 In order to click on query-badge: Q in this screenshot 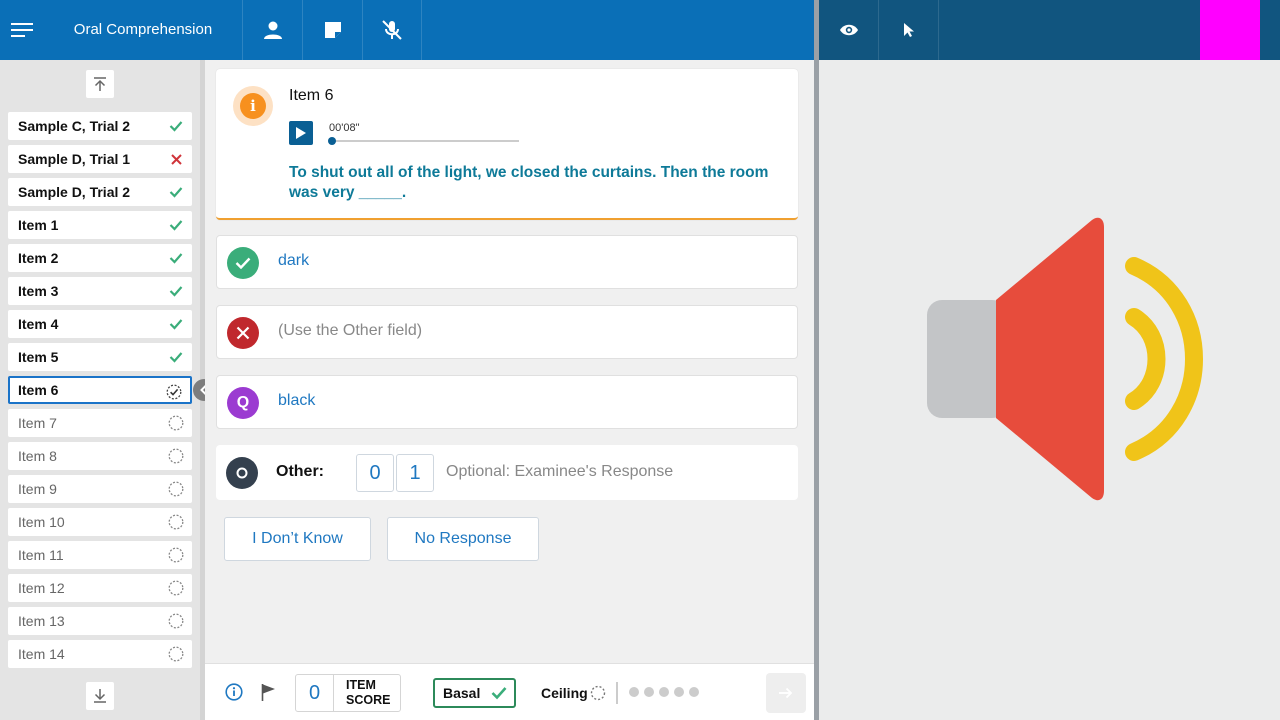, I will do `click(243, 403)`.